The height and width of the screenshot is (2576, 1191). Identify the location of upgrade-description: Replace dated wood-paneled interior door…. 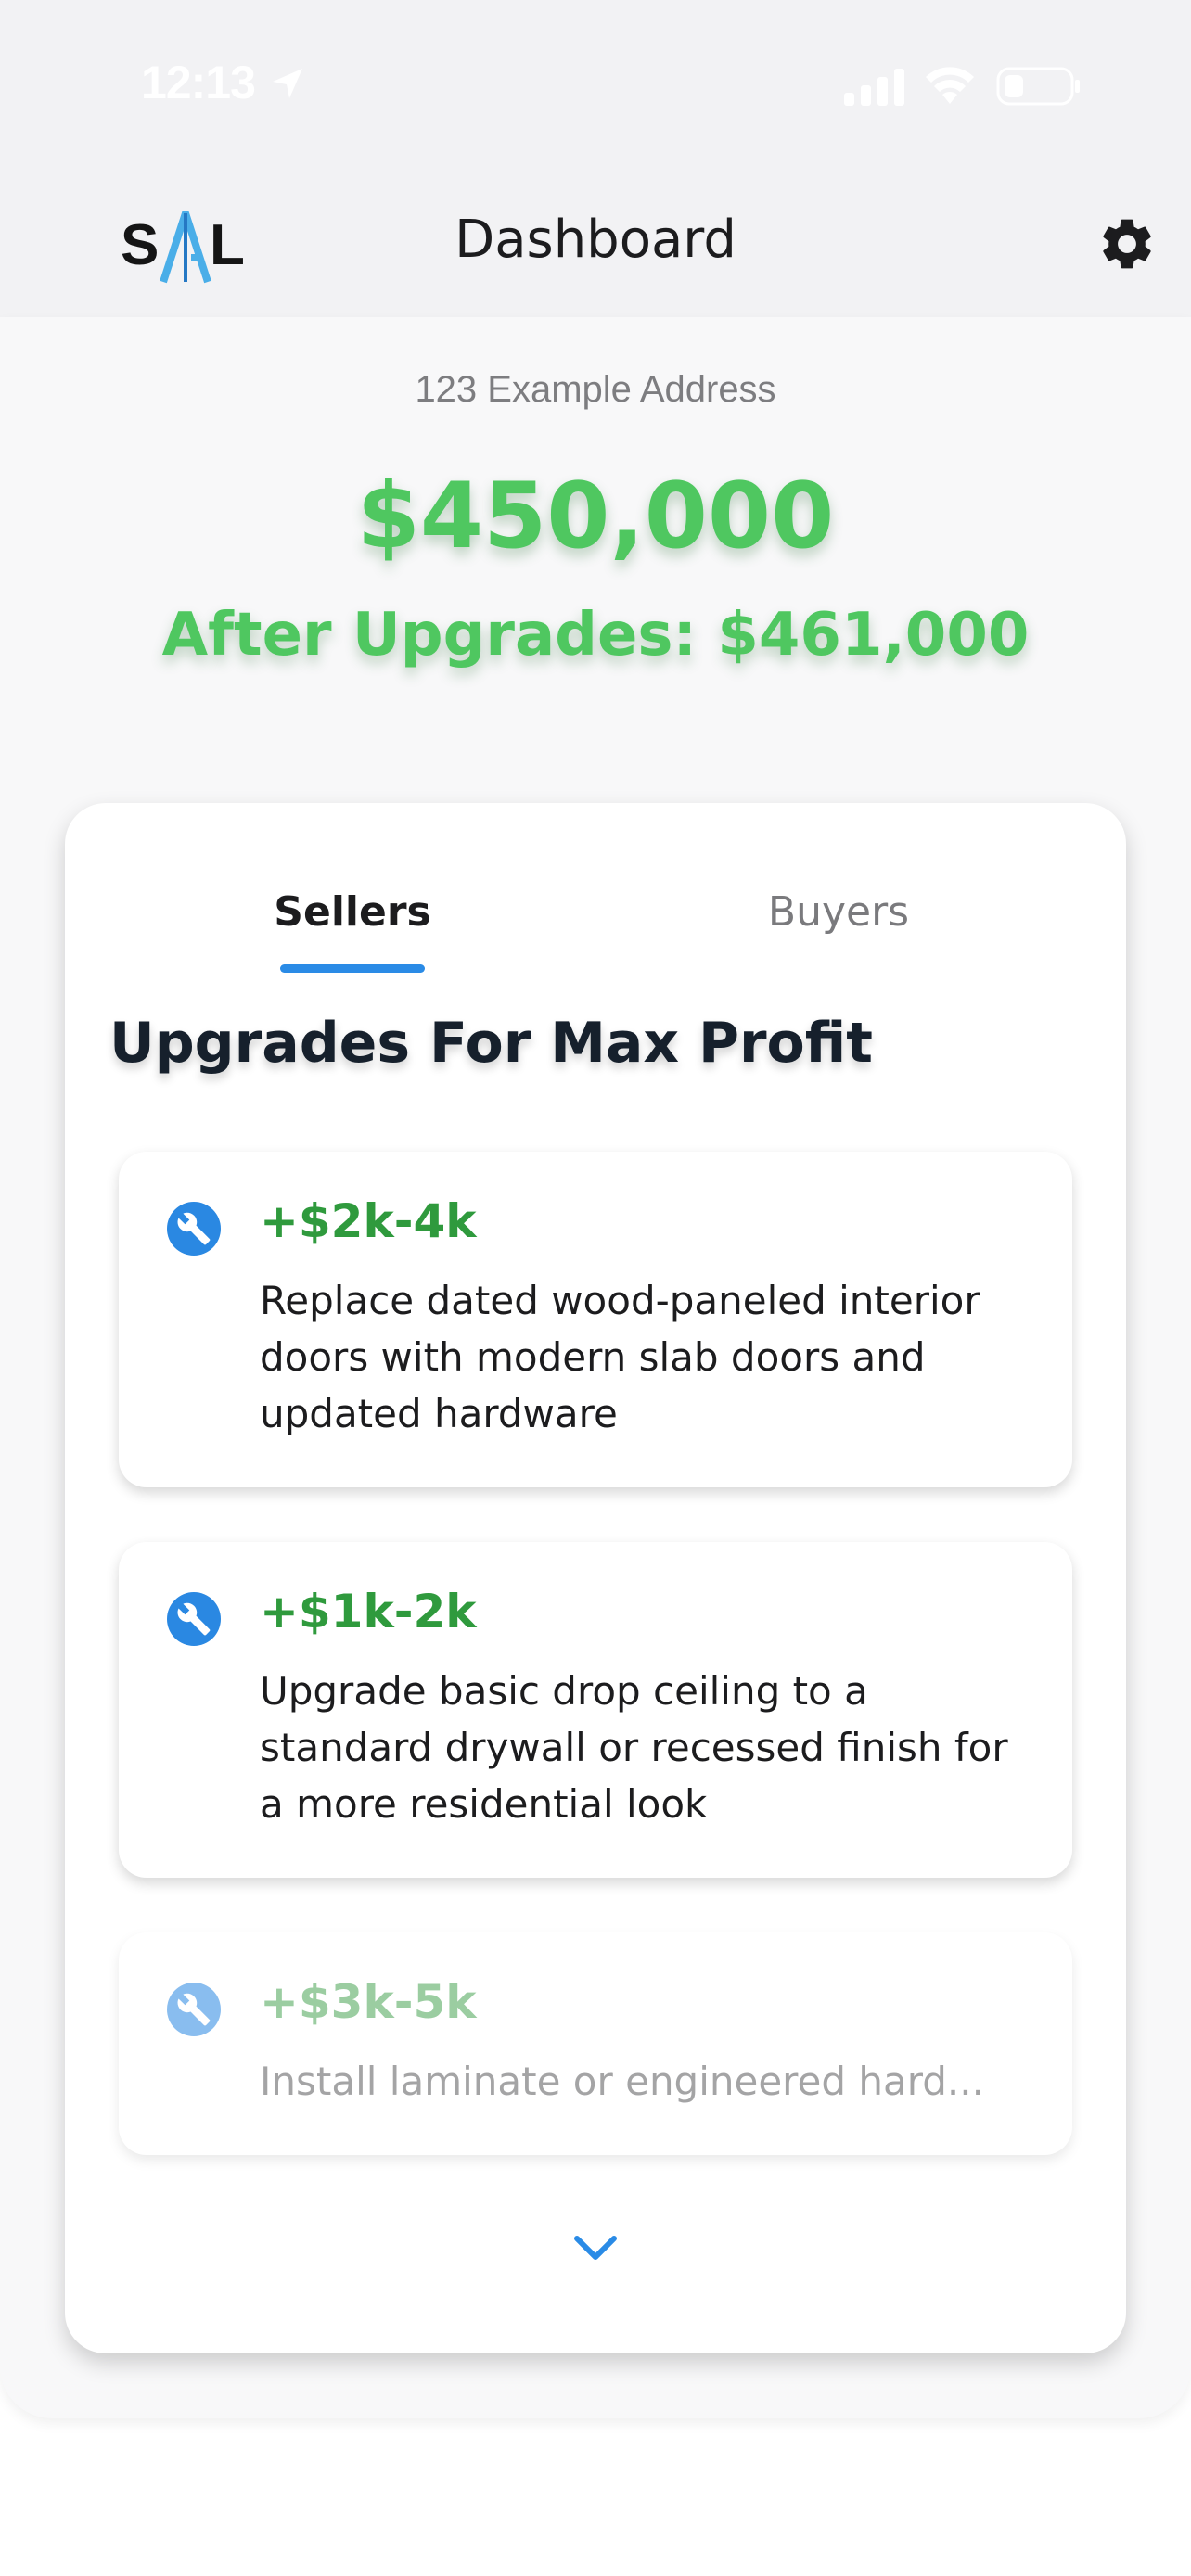
(620, 1357).